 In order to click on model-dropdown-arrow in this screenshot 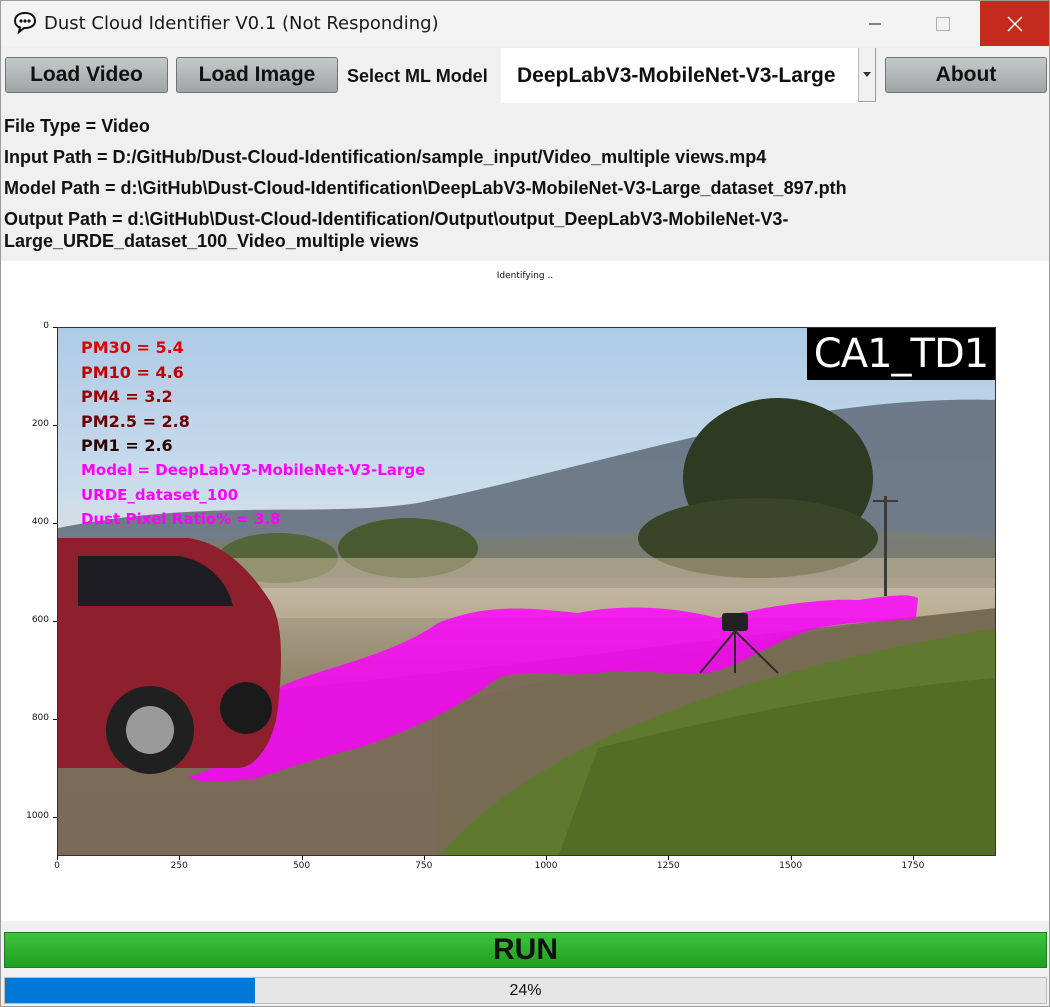, I will do `click(867, 75)`.